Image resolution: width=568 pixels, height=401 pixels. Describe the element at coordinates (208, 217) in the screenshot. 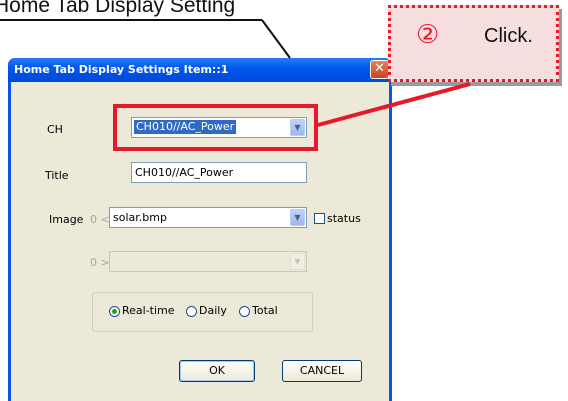

I see `image-select: solar.bmp ▼` at that location.